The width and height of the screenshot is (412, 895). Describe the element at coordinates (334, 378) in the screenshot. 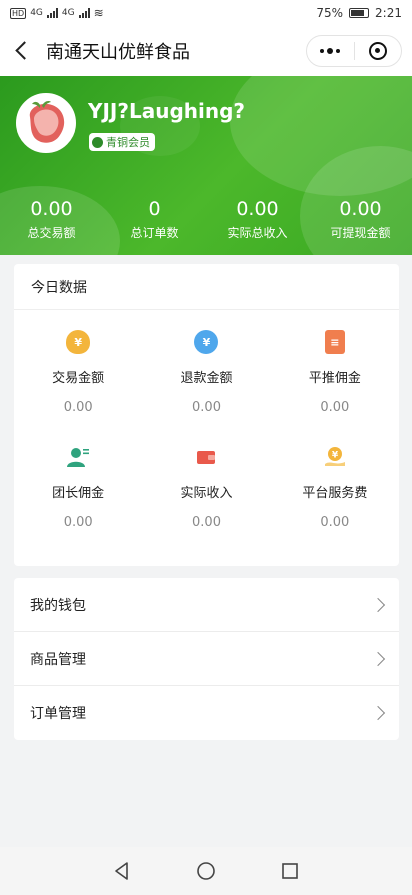

I see `today-item-label: 平推佣金` at that location.